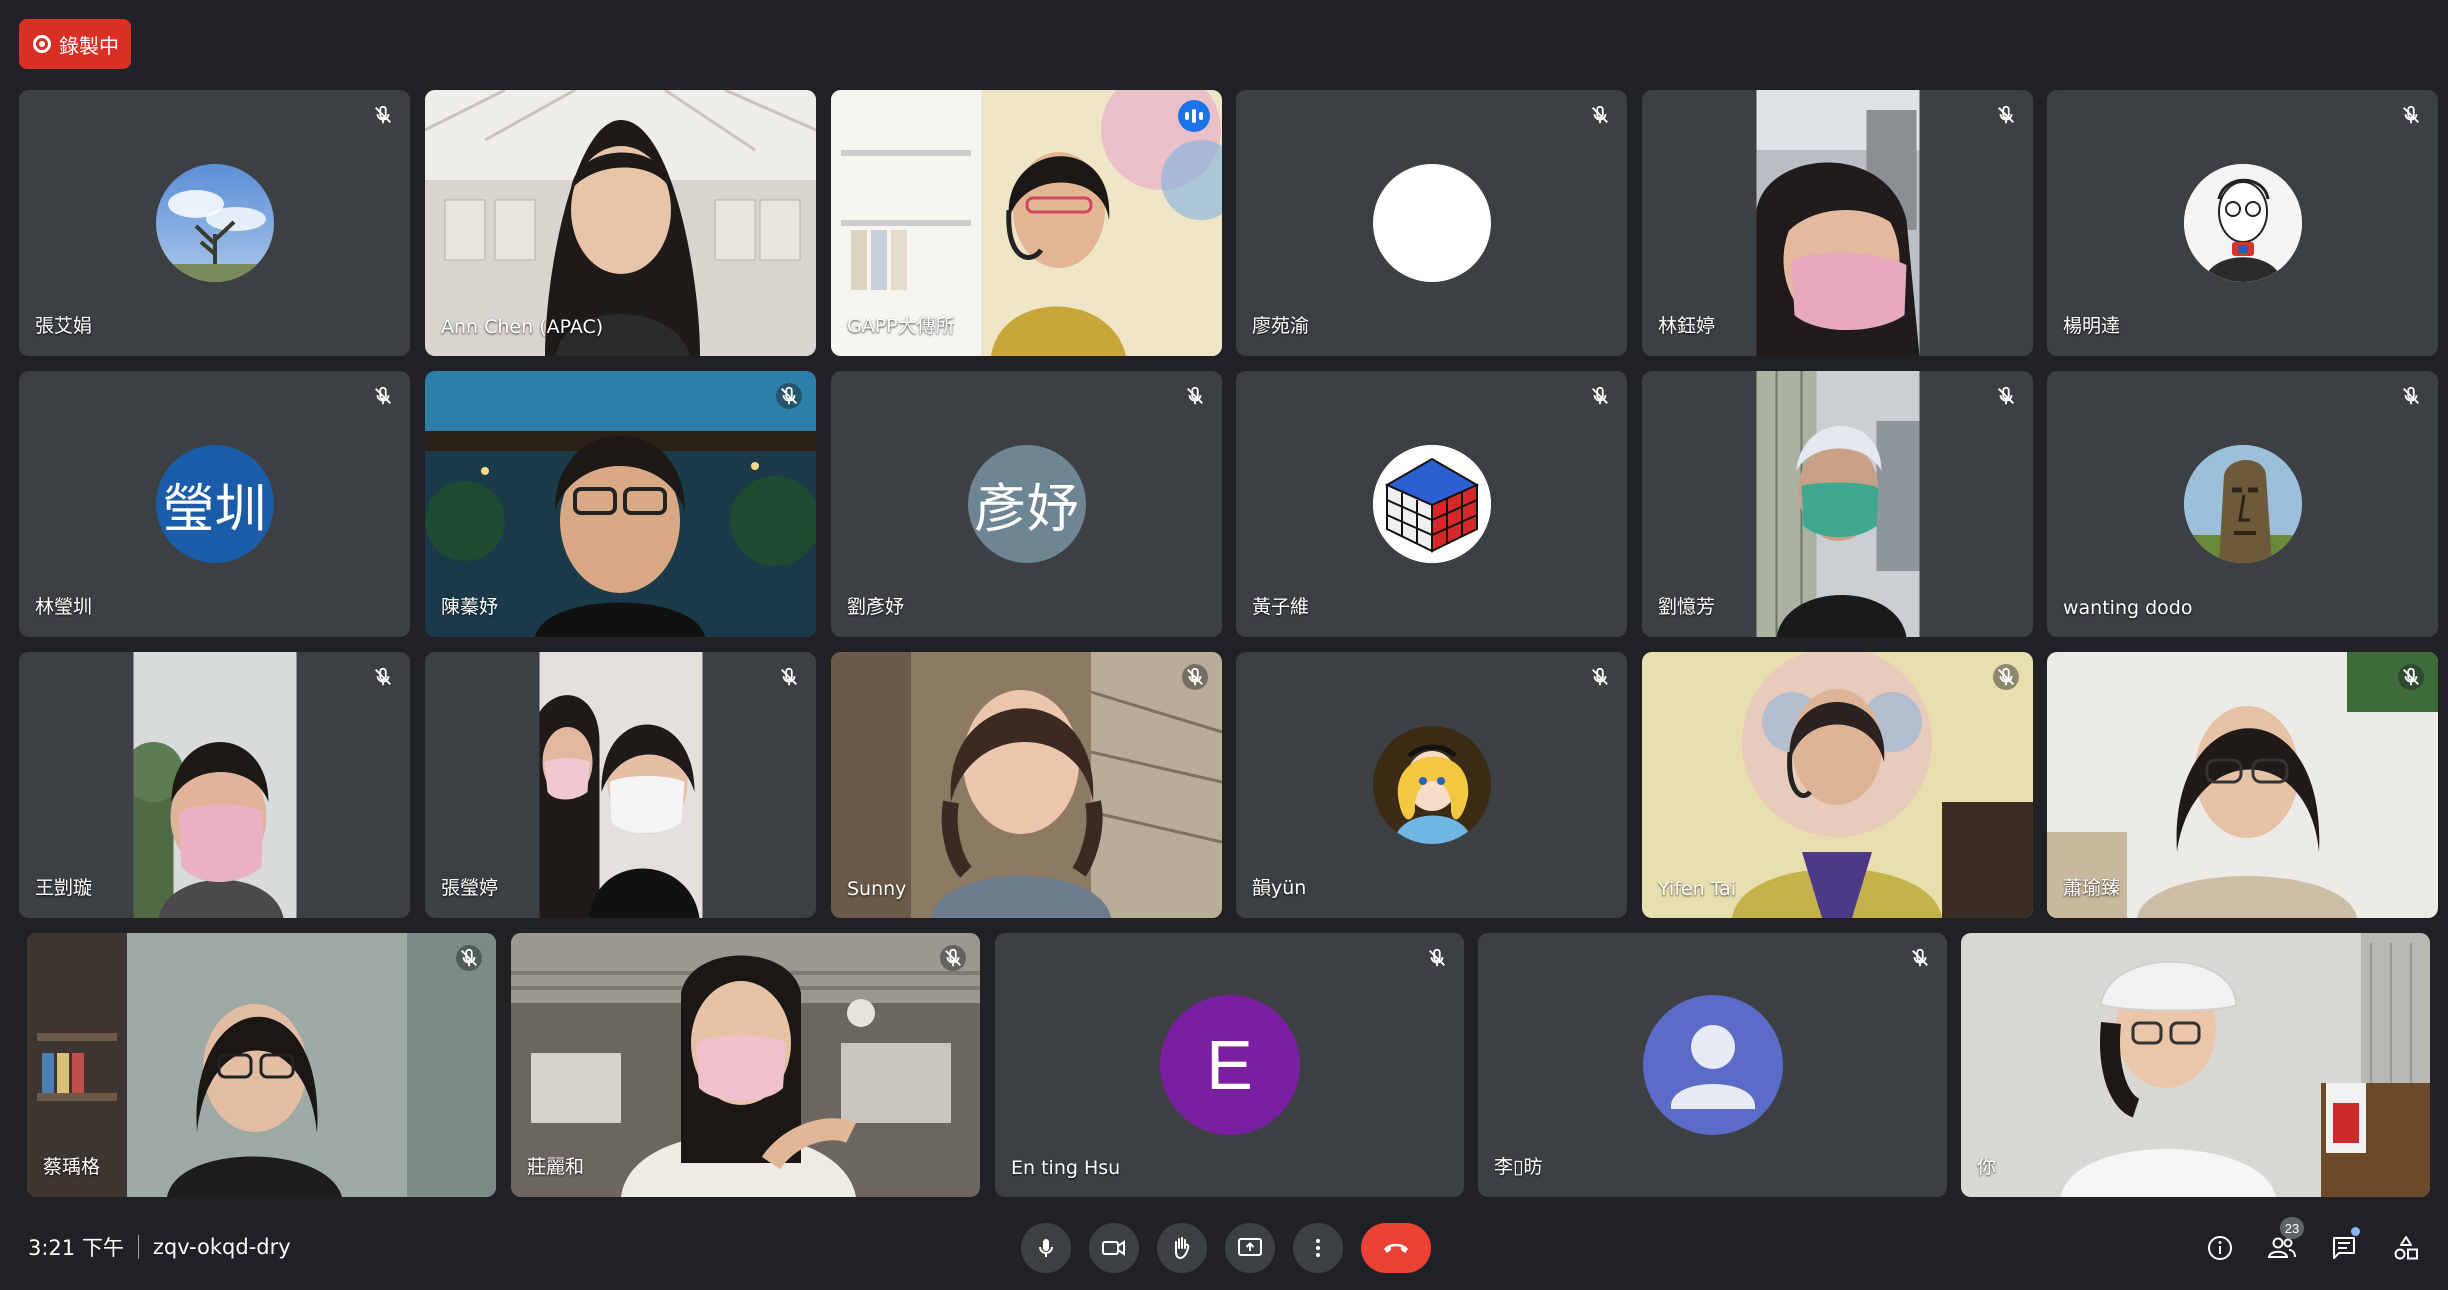 Image resolution: width=2448 pixels, height=1290 pixels. I want to click on bottom-bar: 3:21 下午 zqv-okqd-dry 23, so click(1224, 1250).